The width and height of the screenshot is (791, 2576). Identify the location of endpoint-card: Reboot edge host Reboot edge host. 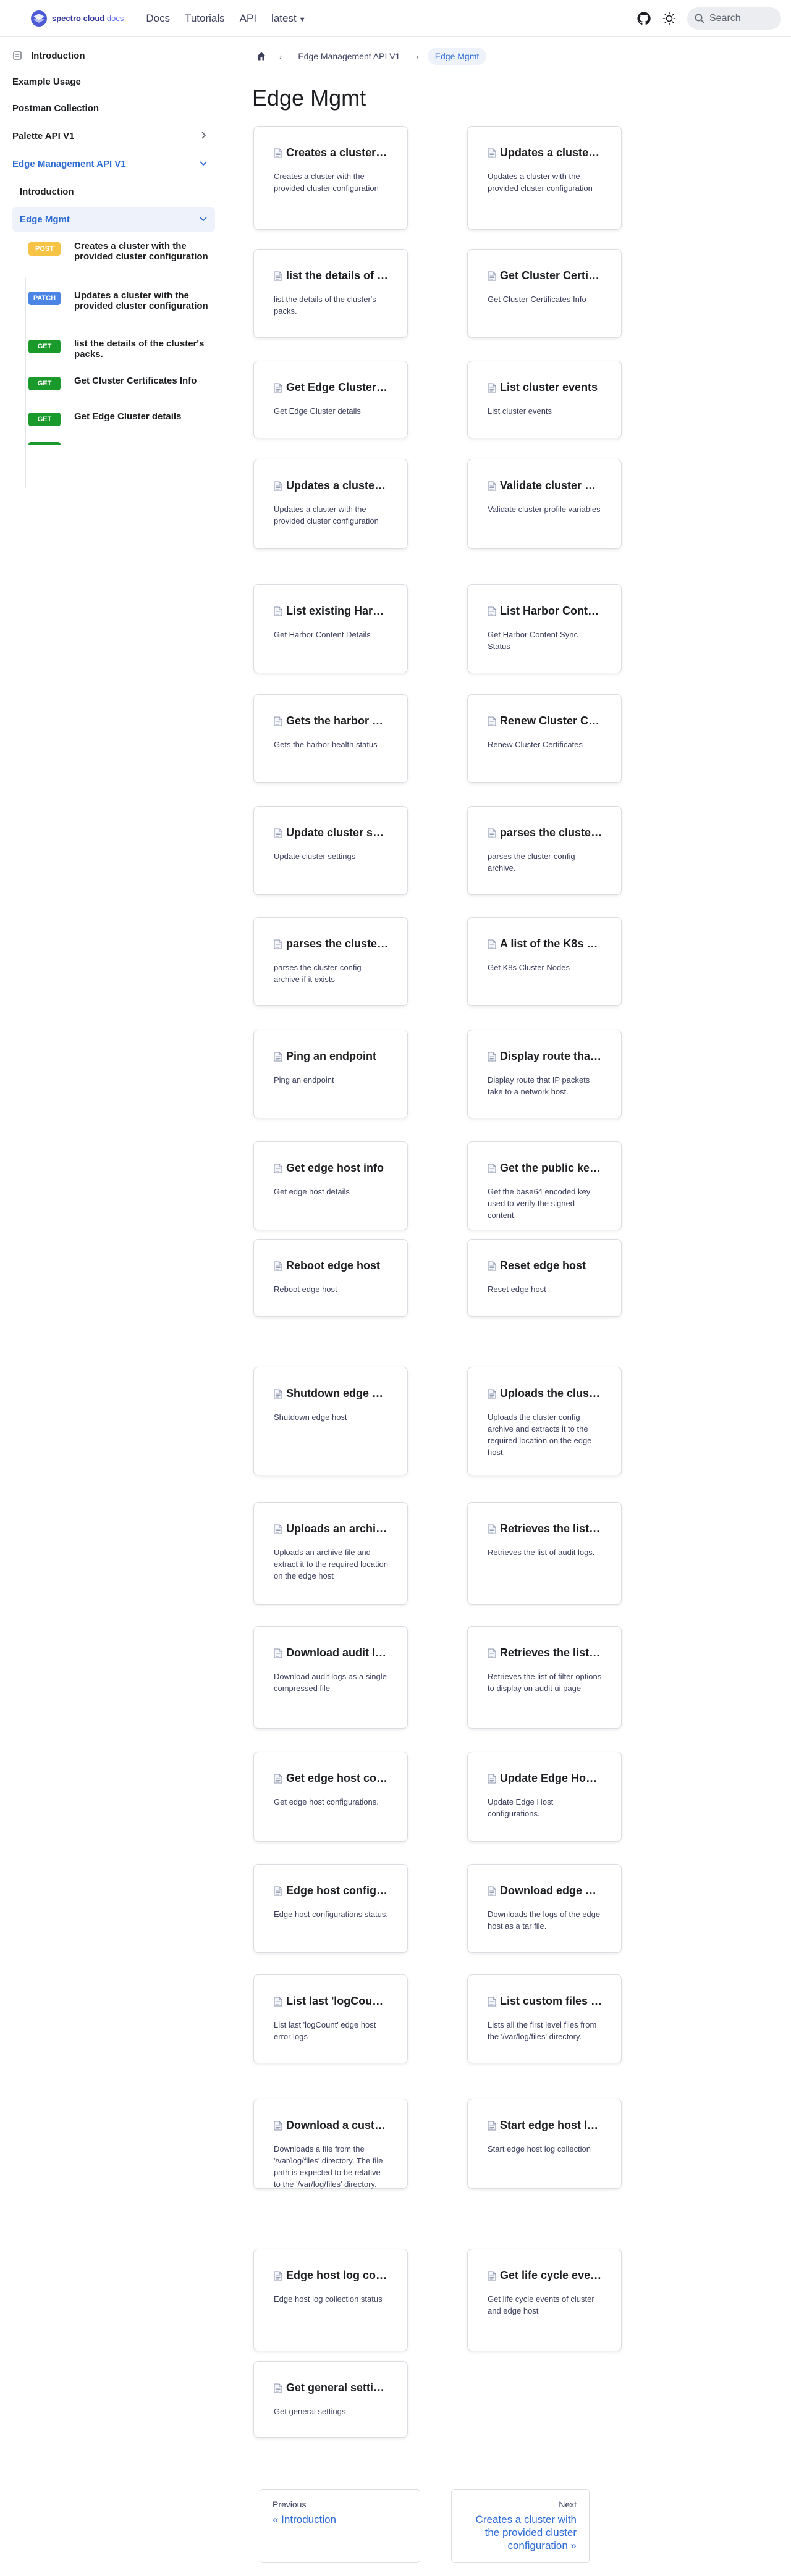
(330, 1278).